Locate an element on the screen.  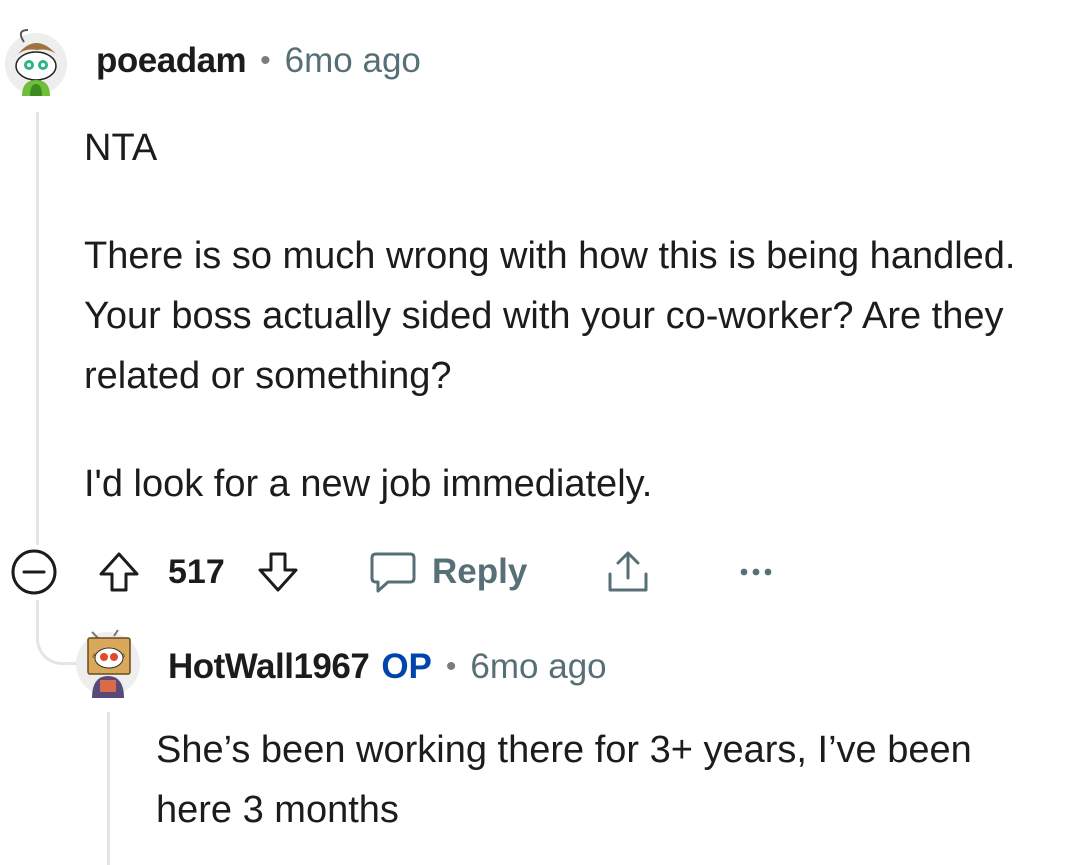
comment-paragraph: I'd look for a new job immediately. is located at coordinates (368, 484).